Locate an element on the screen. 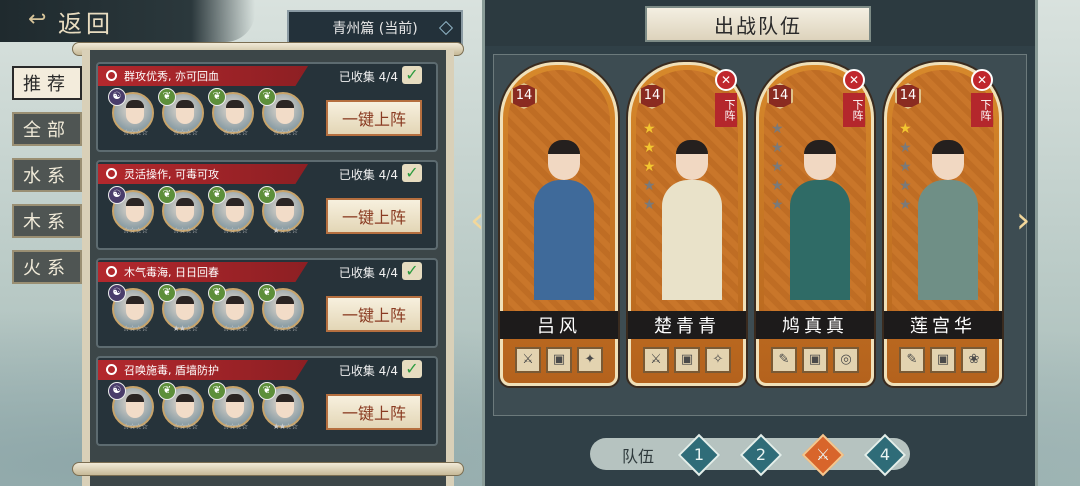  hero-card: 14 ★ ★ ★ ★ ★ ✕ 下阵 楚青青 ⚔ ▣ ✧ is located at coordinates (687, 224).